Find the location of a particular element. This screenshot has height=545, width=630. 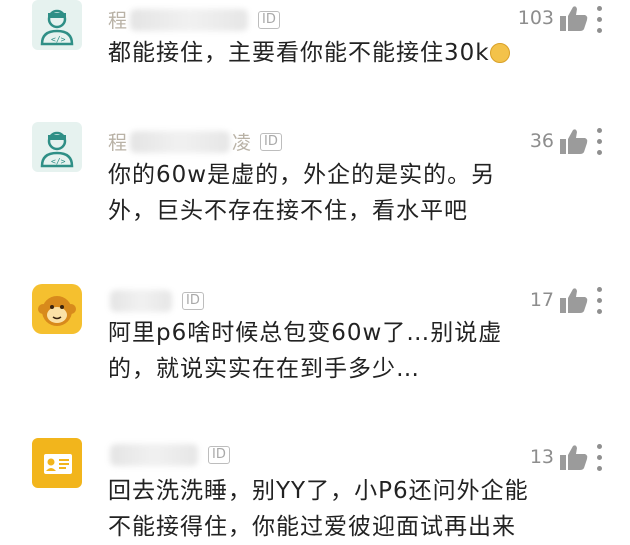

like-button: 36 is located at coordinates (559, 141).